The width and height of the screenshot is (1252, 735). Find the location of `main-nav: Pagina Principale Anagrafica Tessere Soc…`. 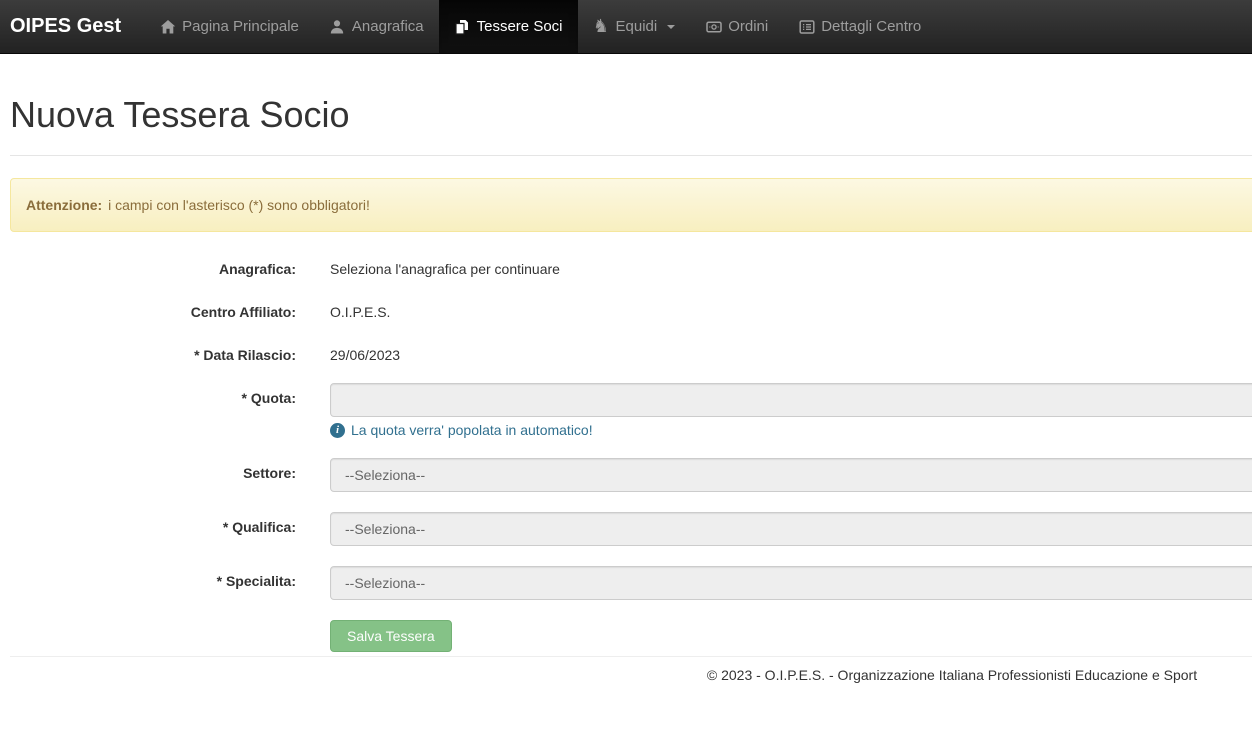

main-nav: Pagina Principale Anagrafica Tessere Soc… is located at coordinates (540, 26).